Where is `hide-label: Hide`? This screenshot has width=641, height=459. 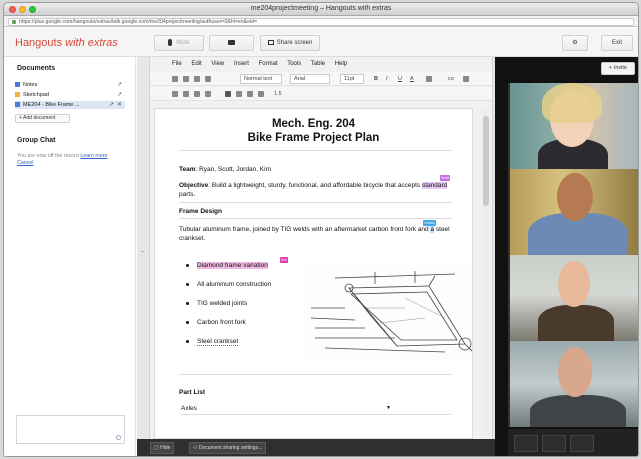
hide-label: Hide is located at coordinates (165, 448).